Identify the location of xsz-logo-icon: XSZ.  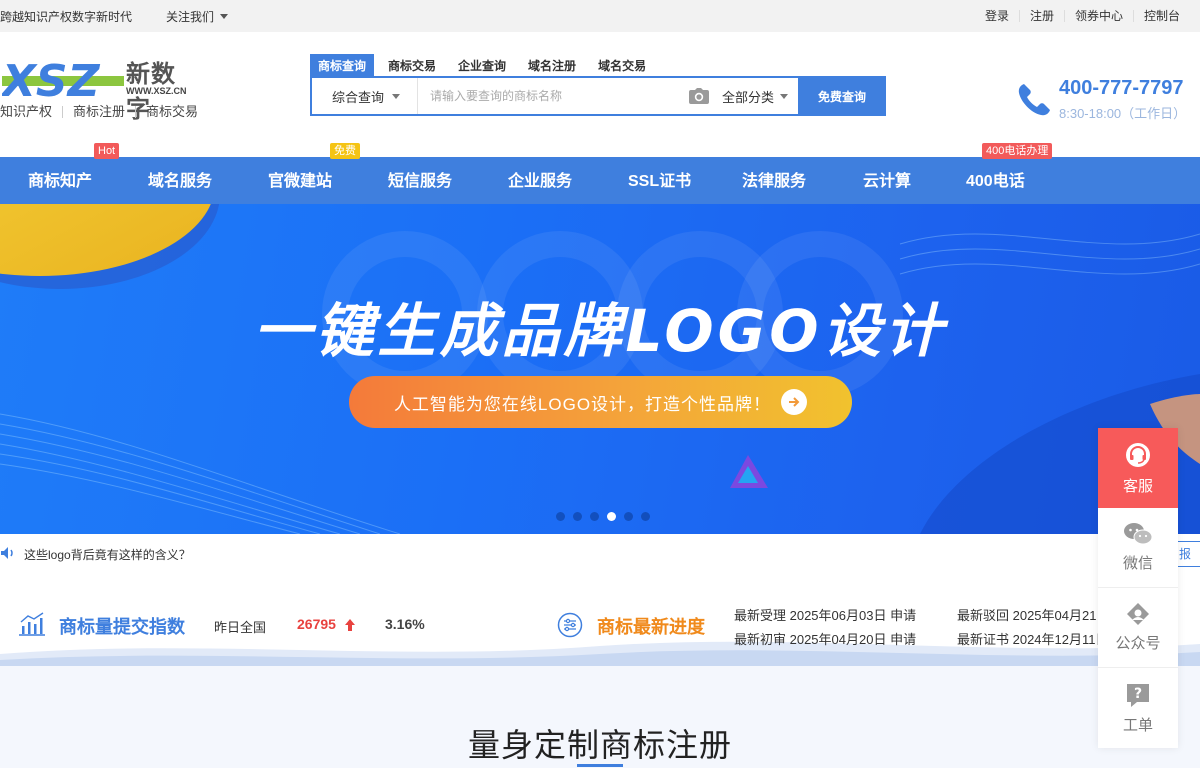
(63, 78).